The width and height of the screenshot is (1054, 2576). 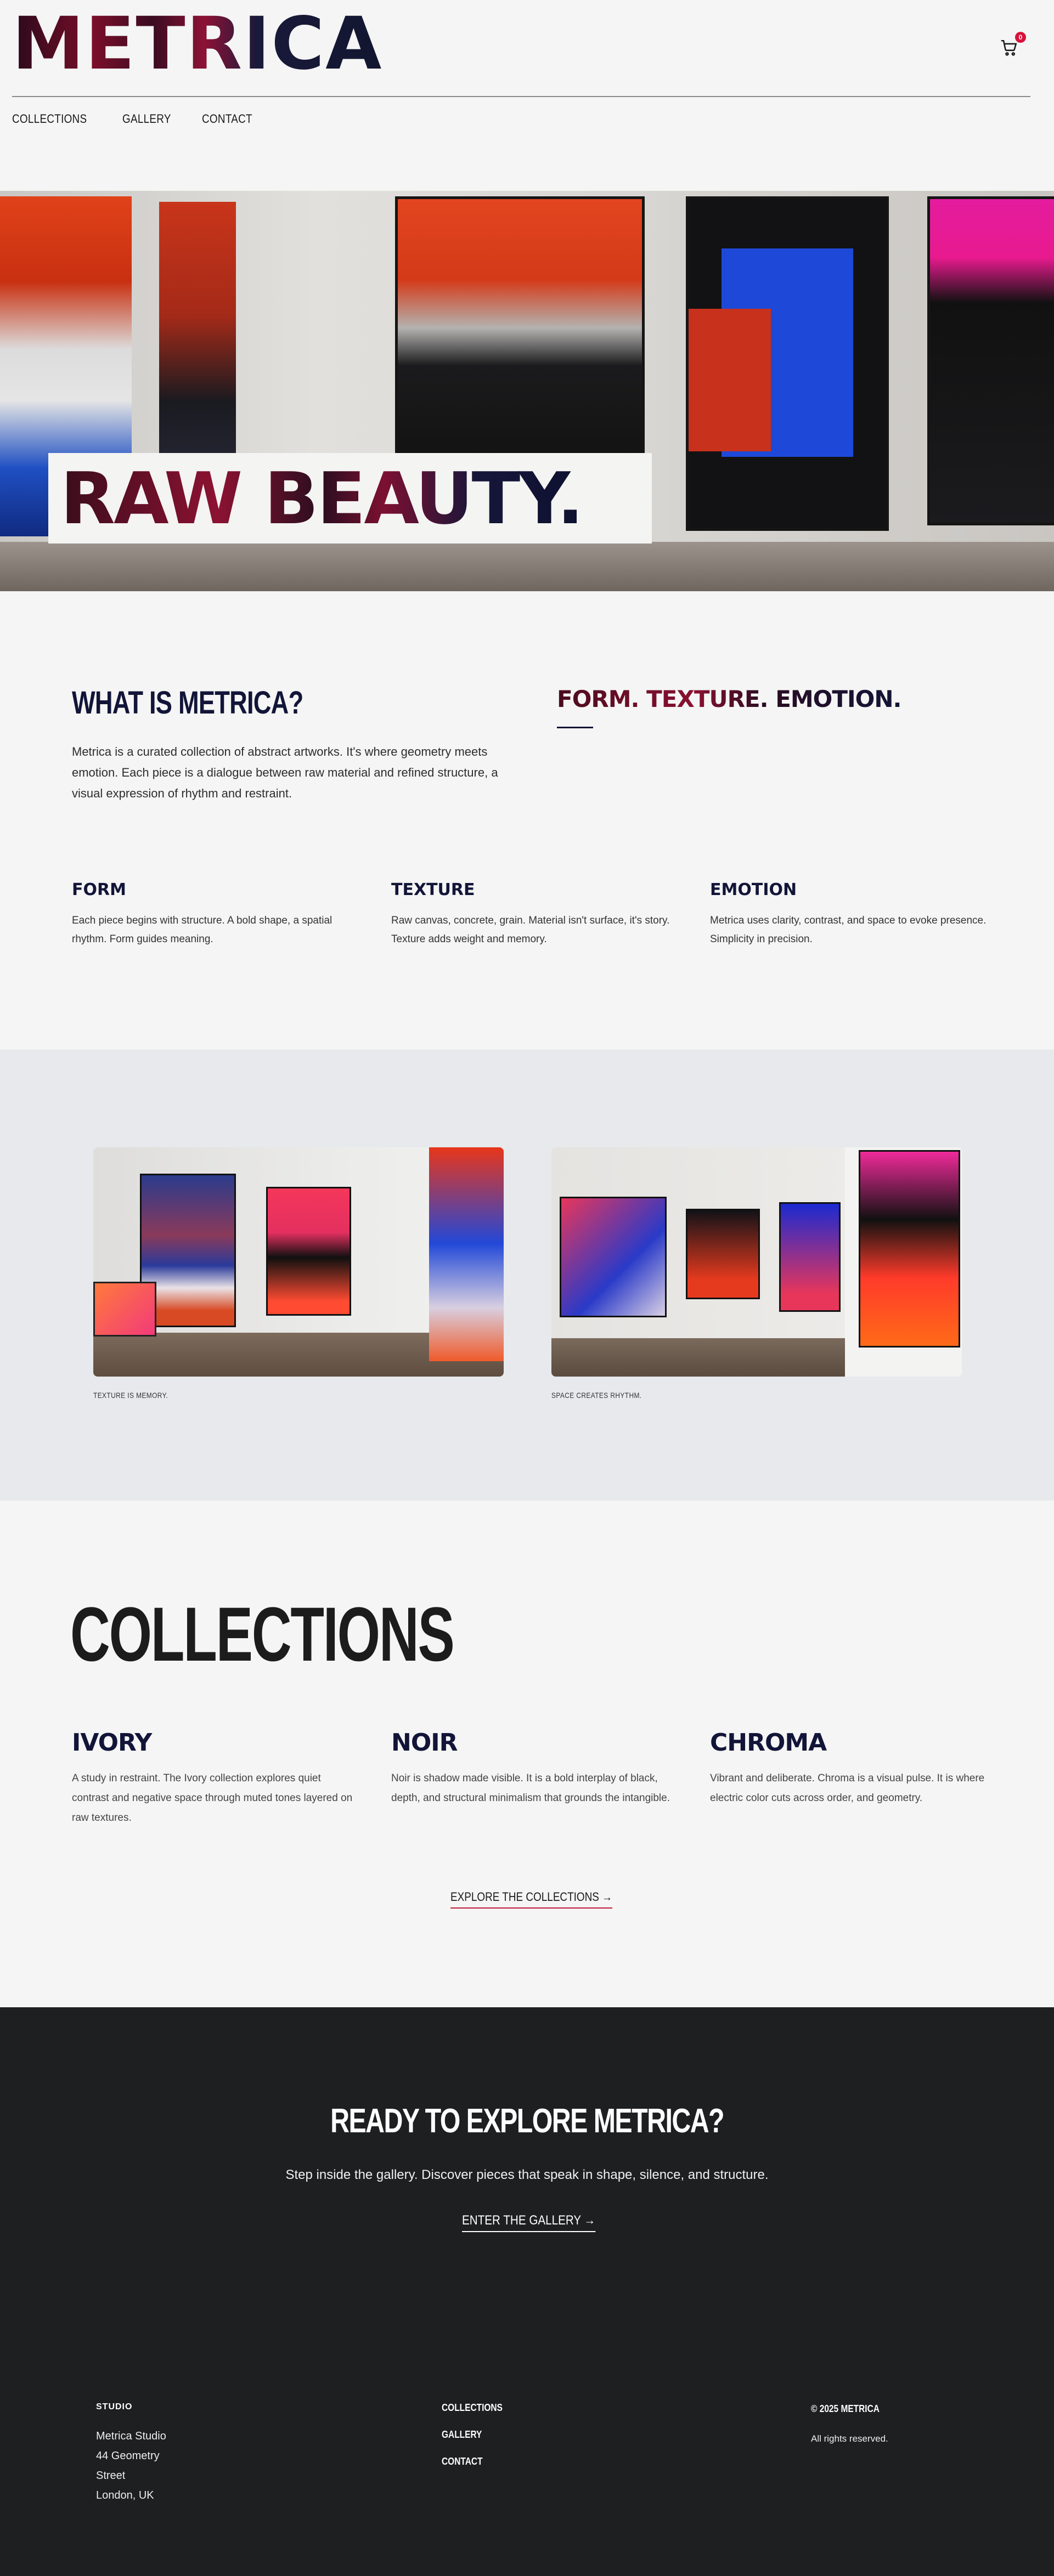 I want to click on site-header: METRICA 0 COLLECTIONS GALLERY CONTACT, so click(x=527, y=95).